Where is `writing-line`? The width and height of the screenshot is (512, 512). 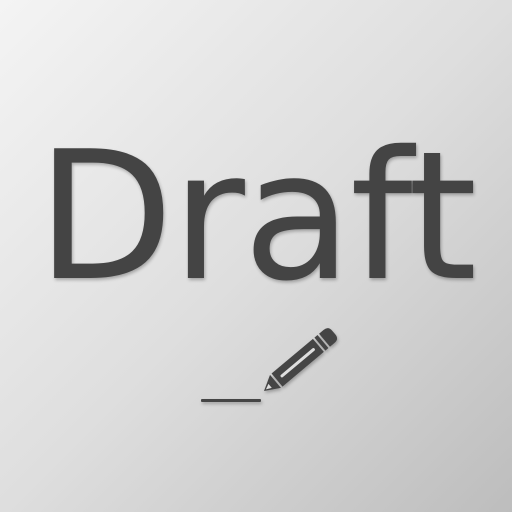
writing-line is located at coordinates (231, 400).